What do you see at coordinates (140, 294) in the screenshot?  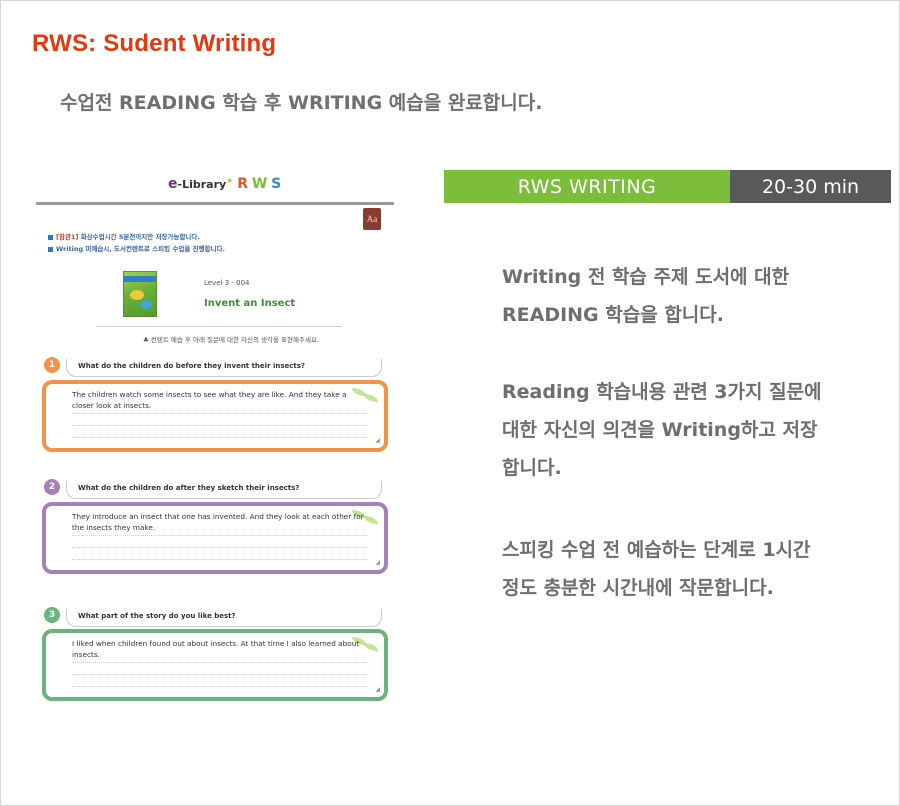 I see `book-cover-image` at bounding box center [140, 294].